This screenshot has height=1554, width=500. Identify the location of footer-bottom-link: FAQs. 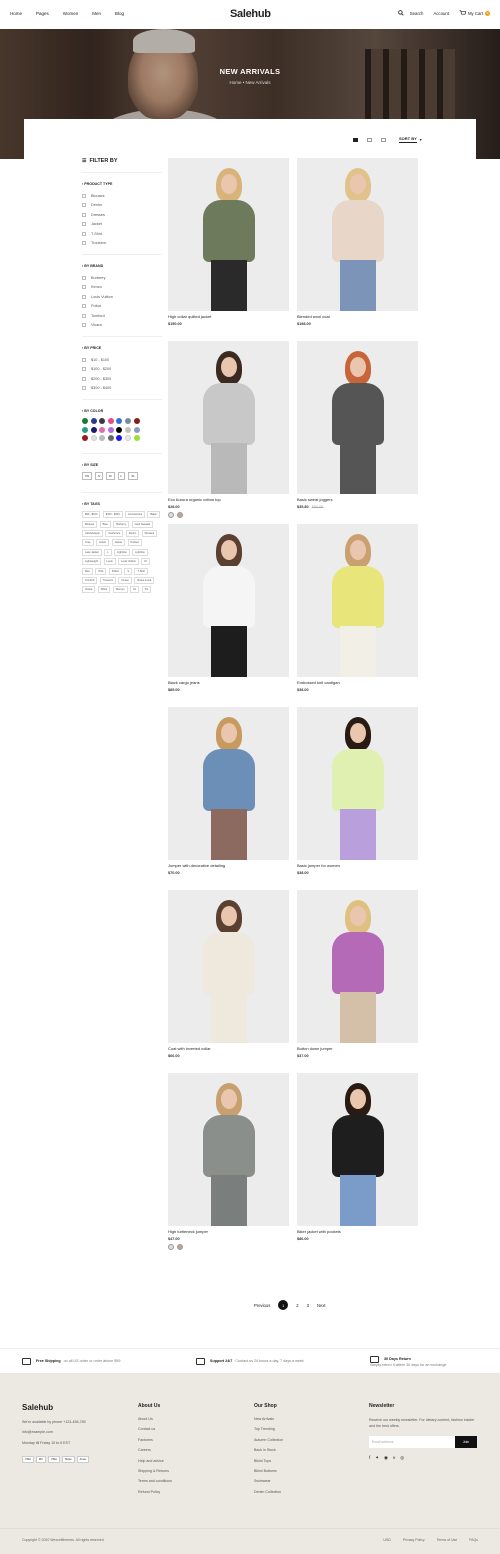
(473, 1540).